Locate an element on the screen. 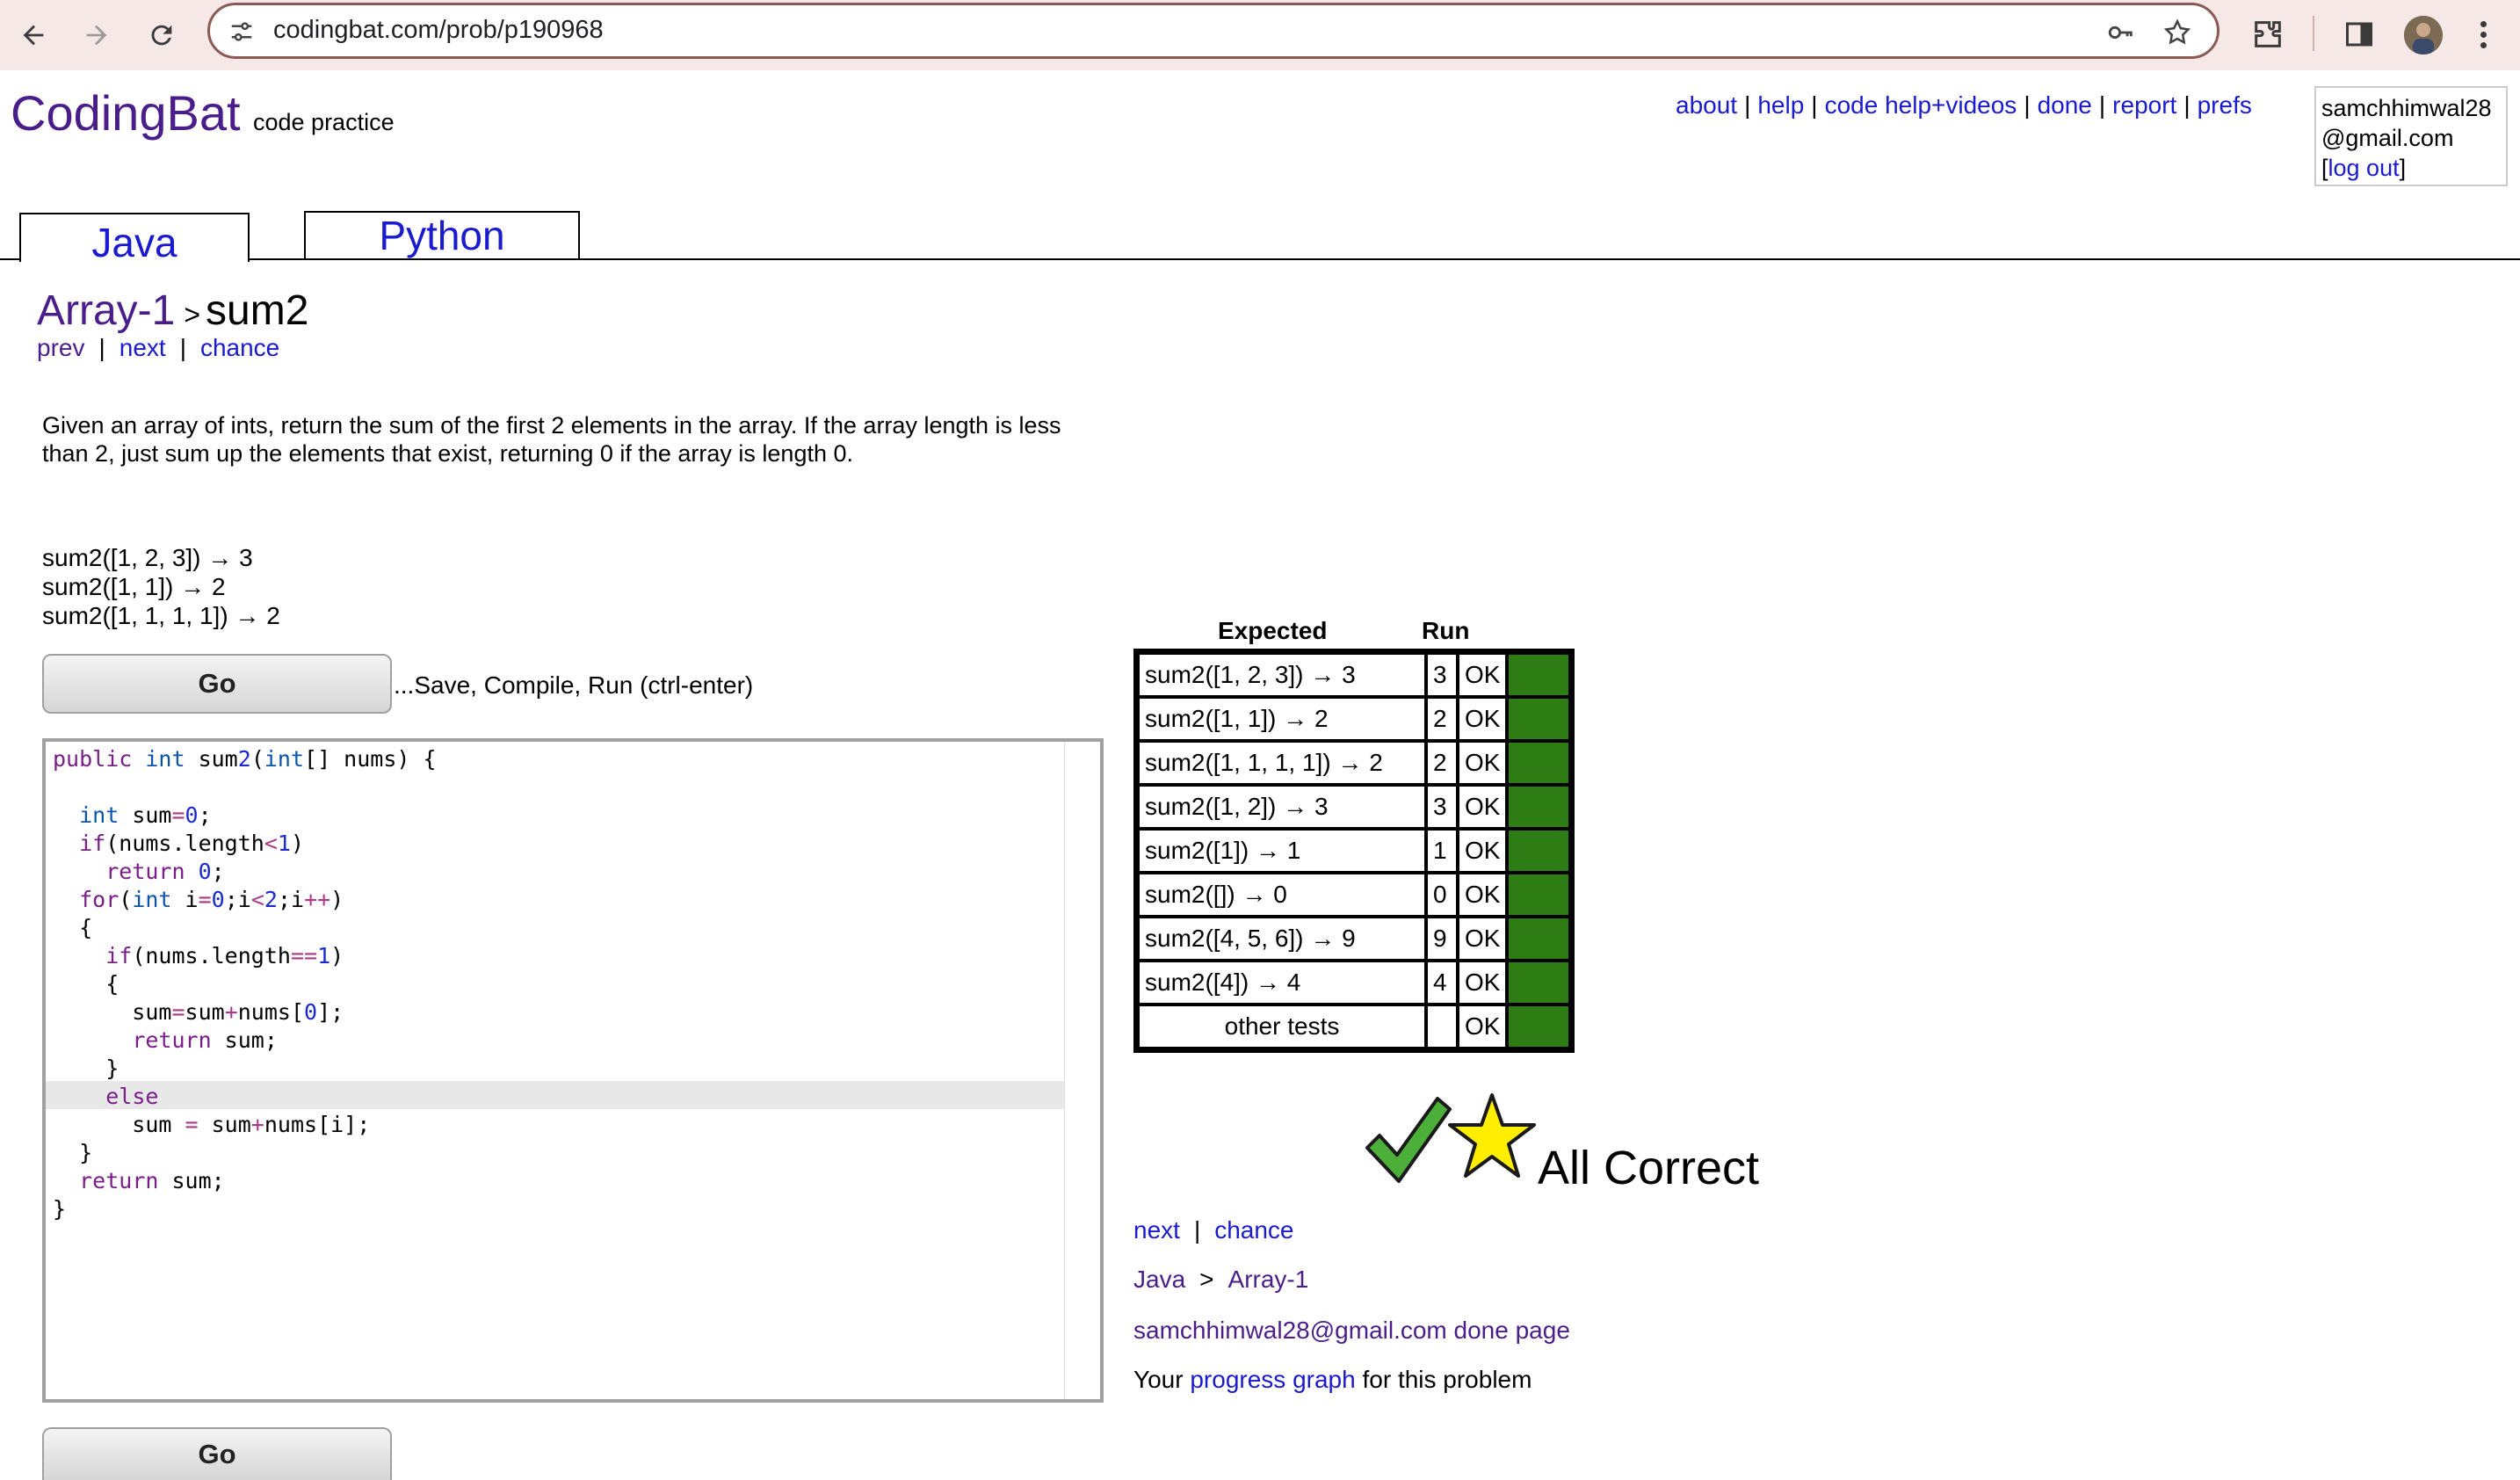 Image resolution: width=2520 pixels, height=1480 pixels. prev-link: prev is located at coordinates (60, 347).